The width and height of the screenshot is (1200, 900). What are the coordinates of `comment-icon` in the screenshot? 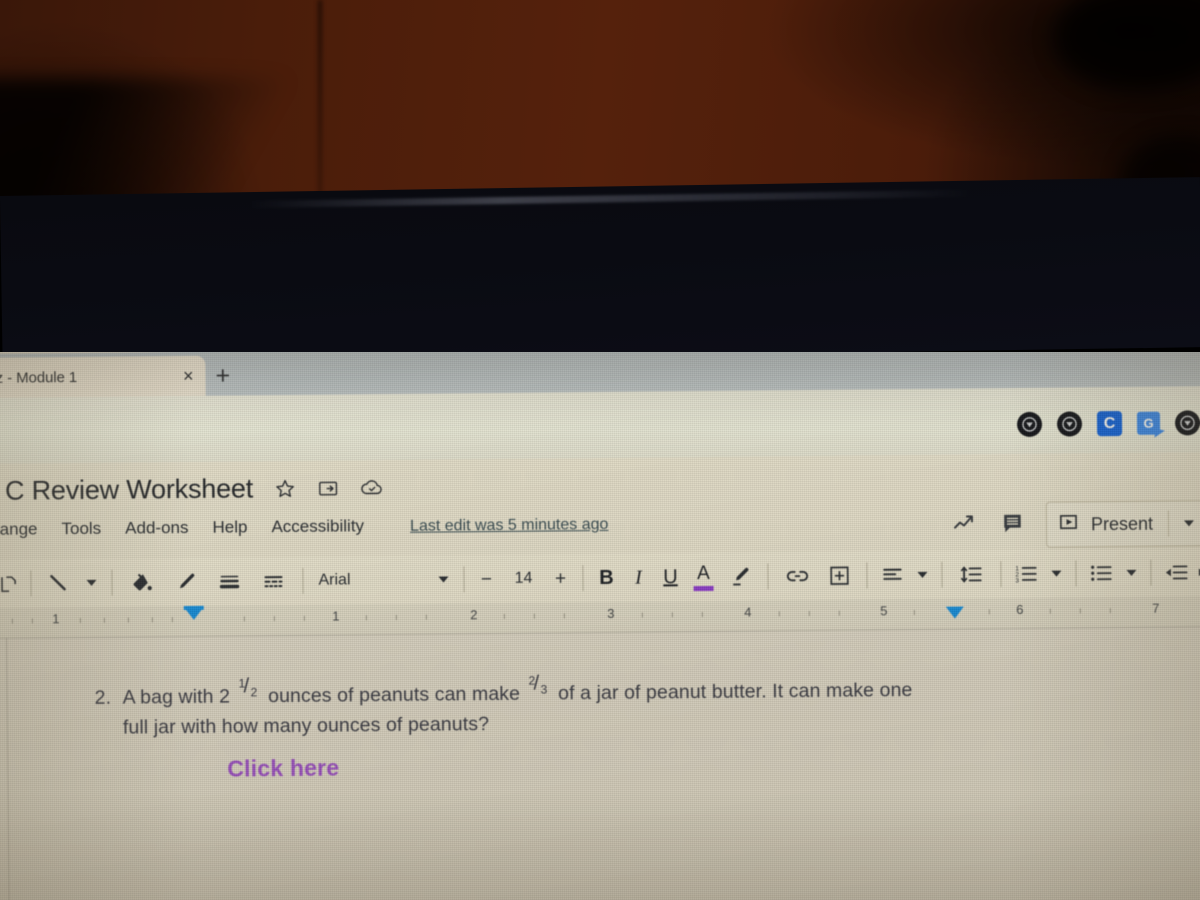 It's located at (1012, 524).